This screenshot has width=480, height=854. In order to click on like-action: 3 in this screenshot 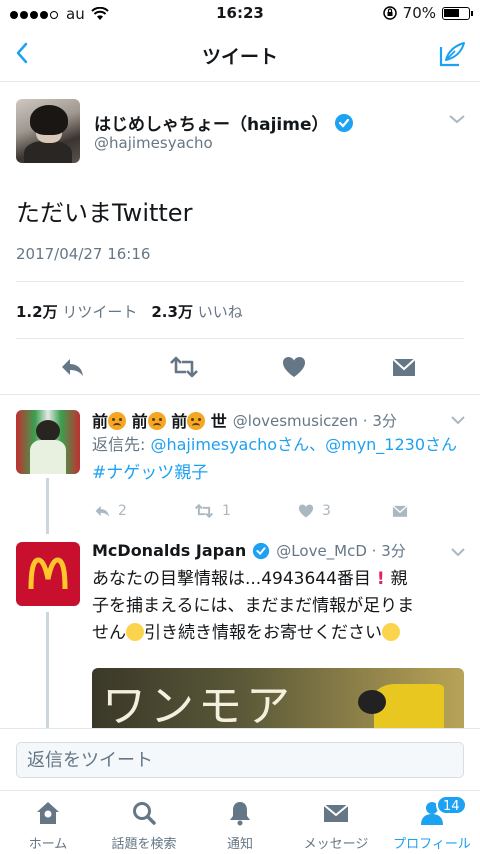, I will do `click(313, 511)`.